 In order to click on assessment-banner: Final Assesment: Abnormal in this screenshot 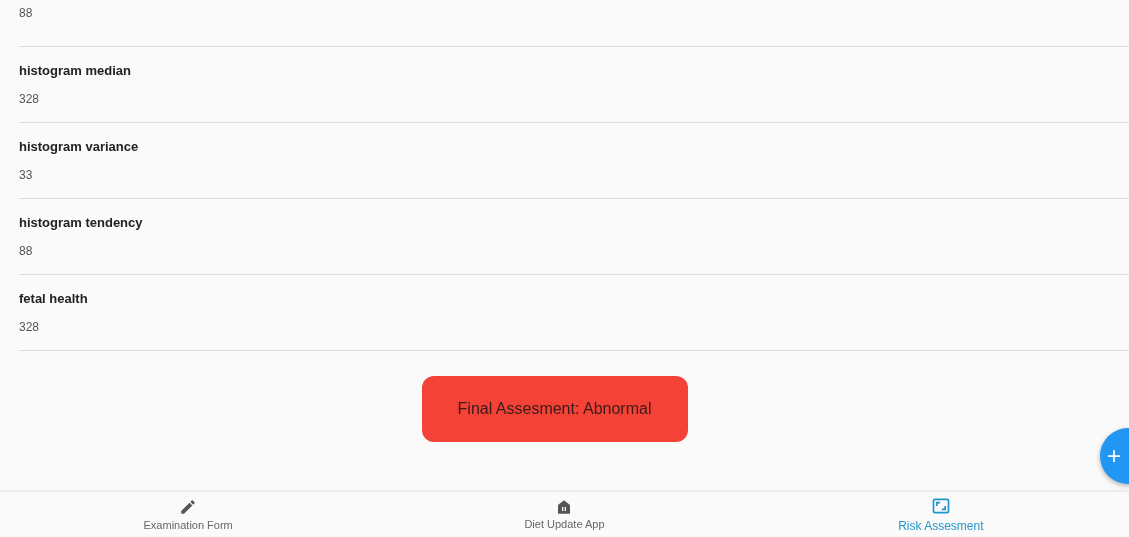, I will do `click(554, 409)`.